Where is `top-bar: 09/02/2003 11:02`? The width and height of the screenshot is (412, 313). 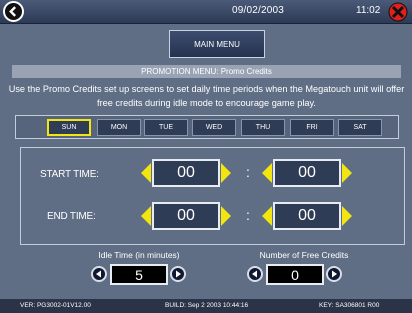 top-bar: 09/02/2003 11:02 is located at coordinates (206, 12).